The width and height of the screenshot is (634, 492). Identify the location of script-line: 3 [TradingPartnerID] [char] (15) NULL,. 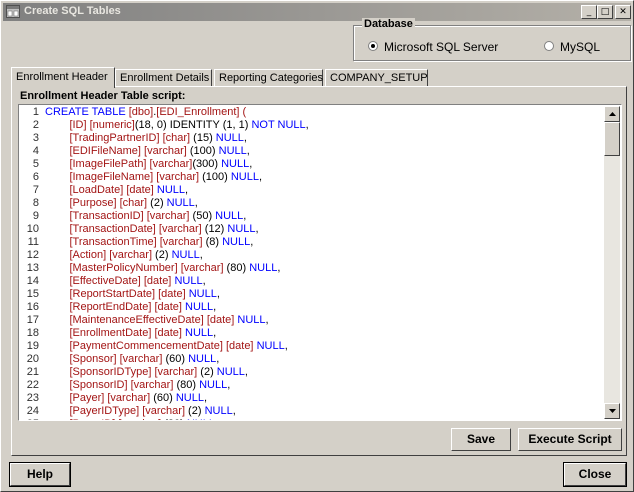
(313, 138).